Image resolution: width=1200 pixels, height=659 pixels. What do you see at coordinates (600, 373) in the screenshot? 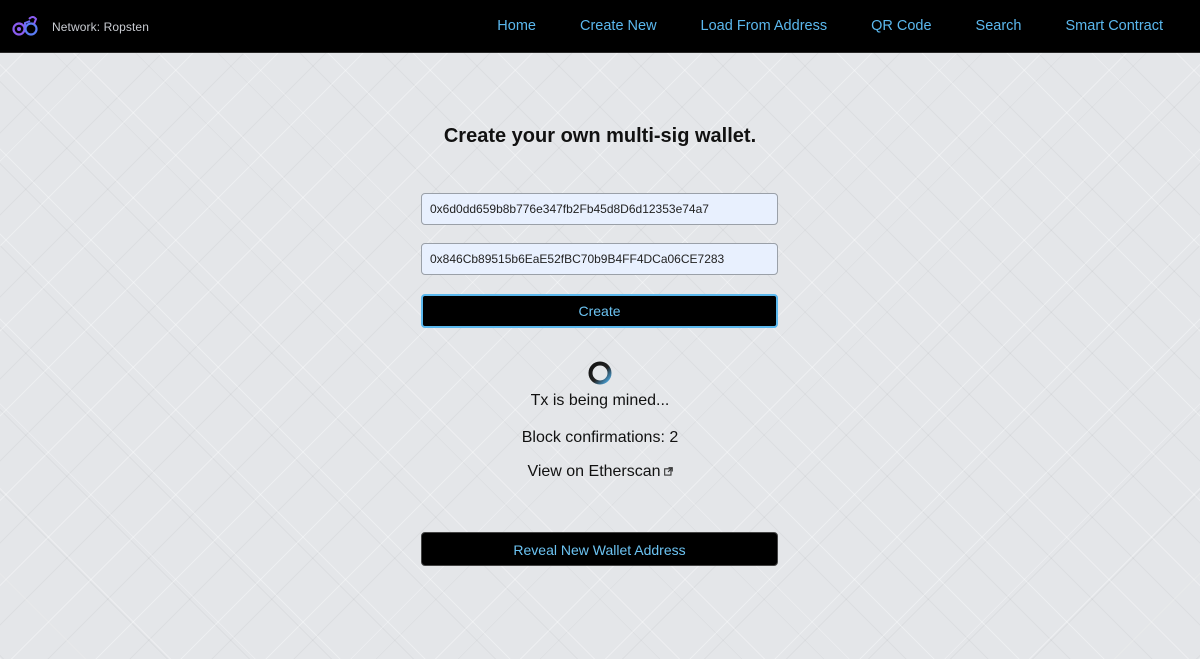
I see `loading-spinner-icon` at bounding box center [600, 373].